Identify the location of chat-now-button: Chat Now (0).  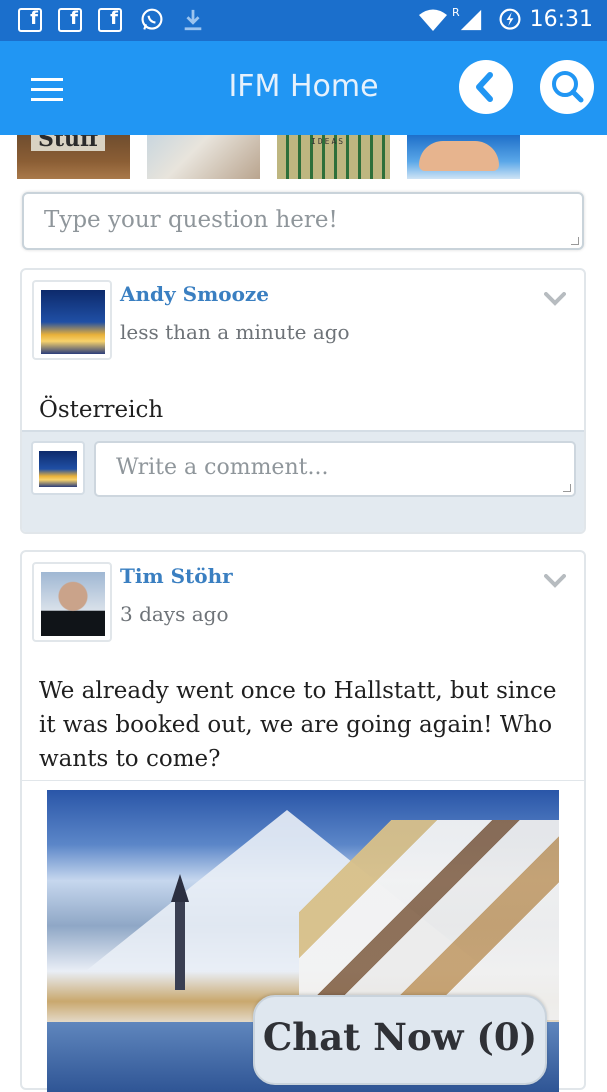
(400, 1040).